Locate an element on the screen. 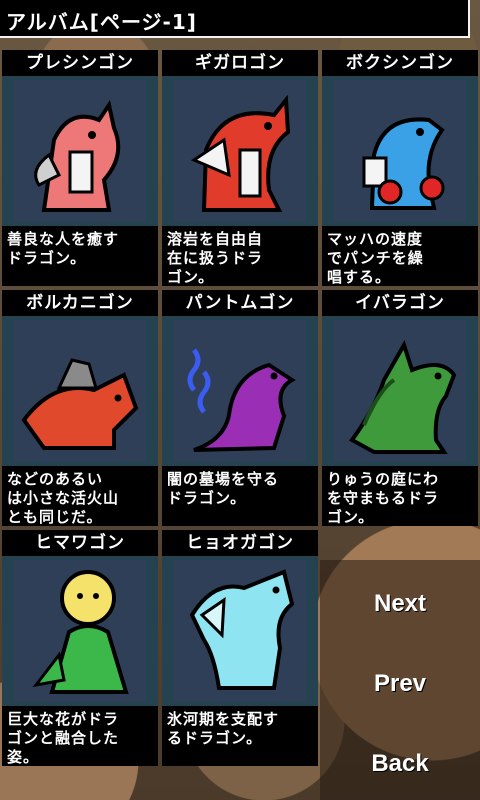  card-name: プレシンゴン is located at coordinates (80, 63).